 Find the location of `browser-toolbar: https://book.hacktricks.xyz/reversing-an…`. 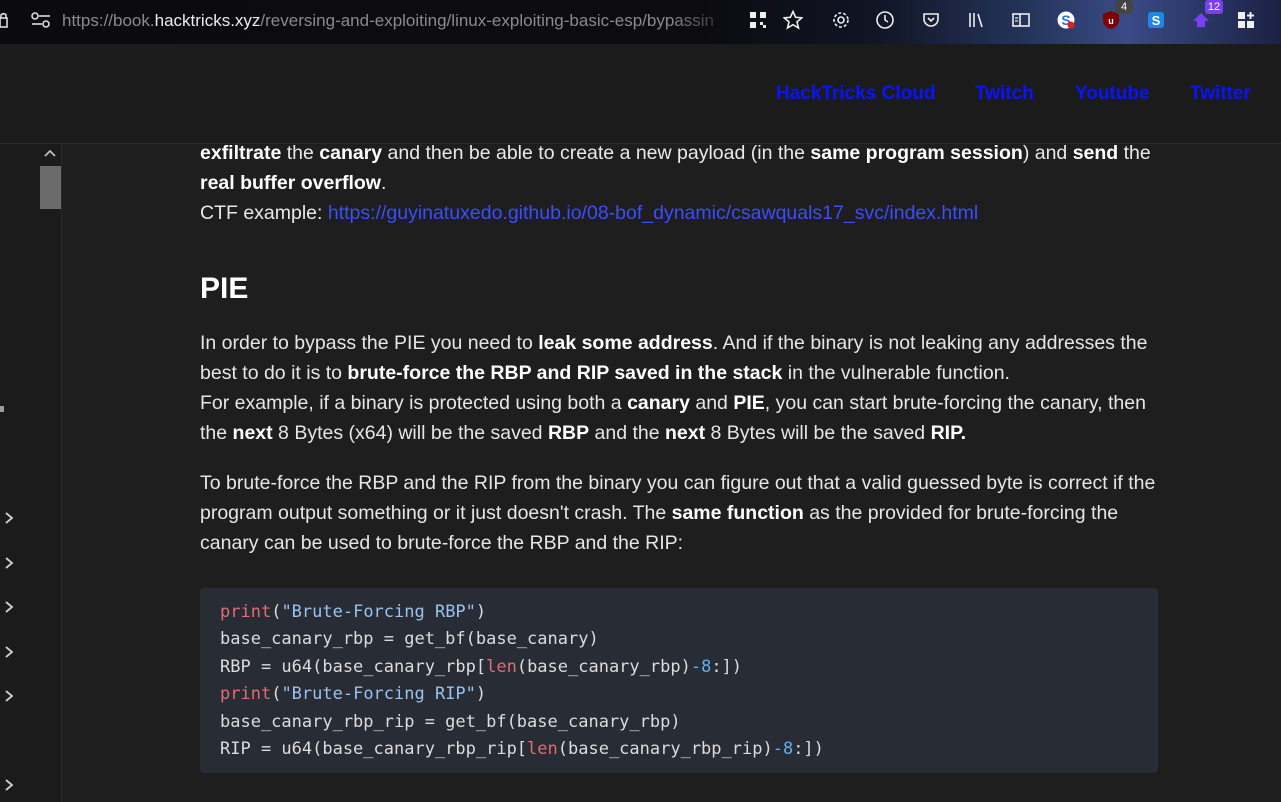

browser-toolbar: https://book.hacktricks.xyz/reversing-an… is located at coordinates (640, 22).